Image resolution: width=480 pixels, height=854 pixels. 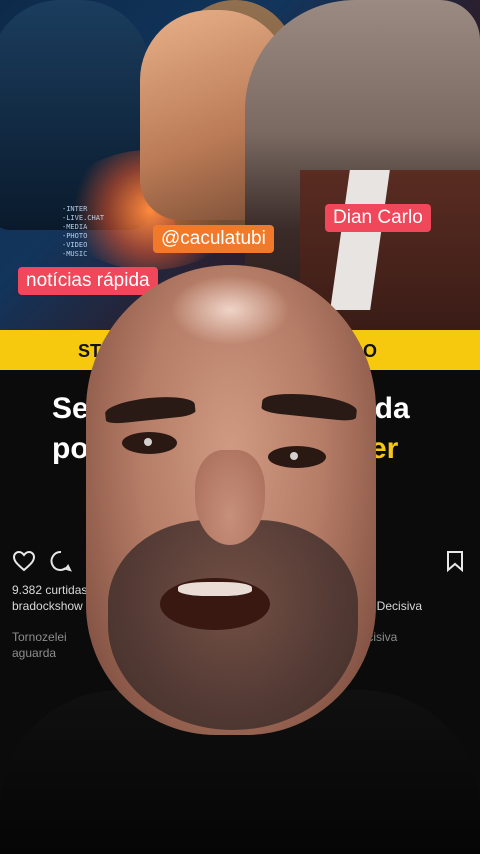 What do you see at coordinates (378, 218) in the screenshot?
I see `label-dian-carlo: Dian Carlo` at bounding box center [378, 218].